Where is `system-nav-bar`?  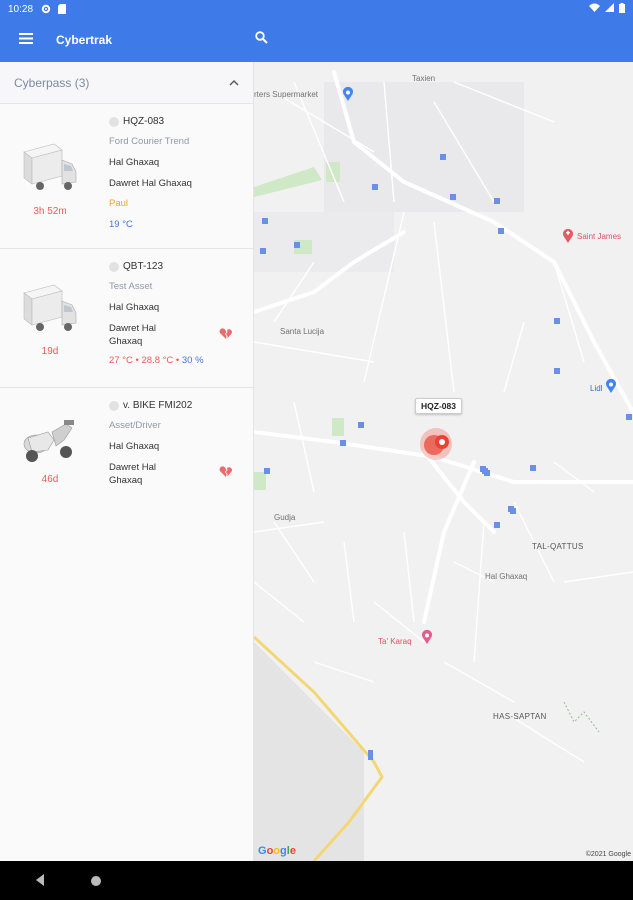 system-nav-bar is located at coordinates (316, 880).